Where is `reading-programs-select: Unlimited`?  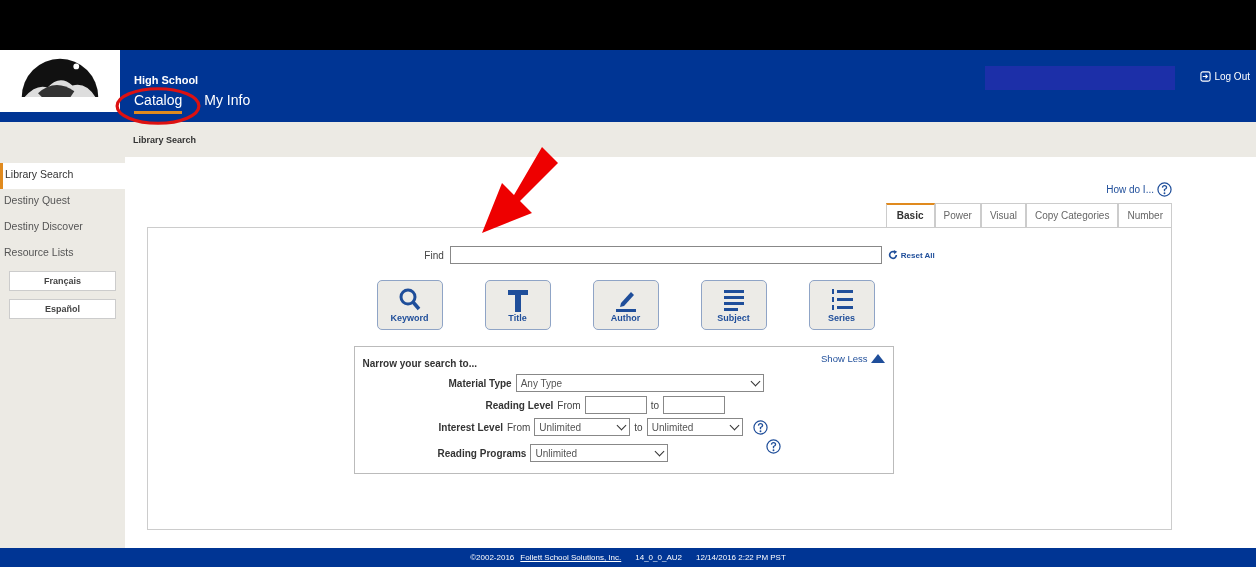 reading-programs-select: Unlimited is located at coordinates (599, 453).